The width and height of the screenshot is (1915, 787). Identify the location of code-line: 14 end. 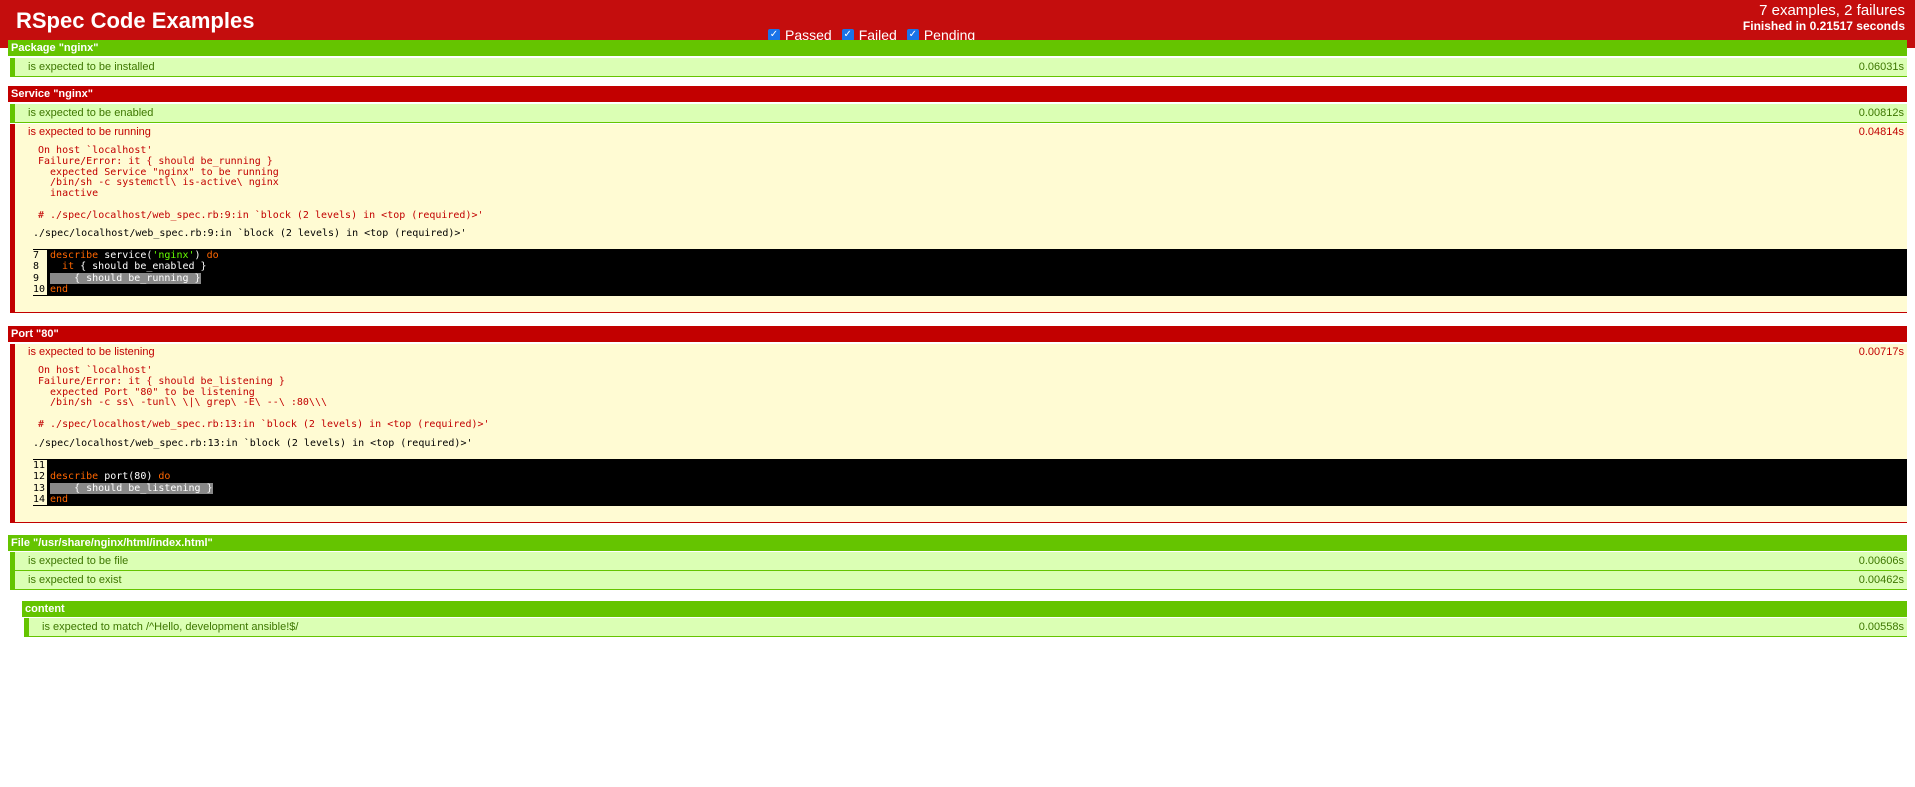
(970, 499).